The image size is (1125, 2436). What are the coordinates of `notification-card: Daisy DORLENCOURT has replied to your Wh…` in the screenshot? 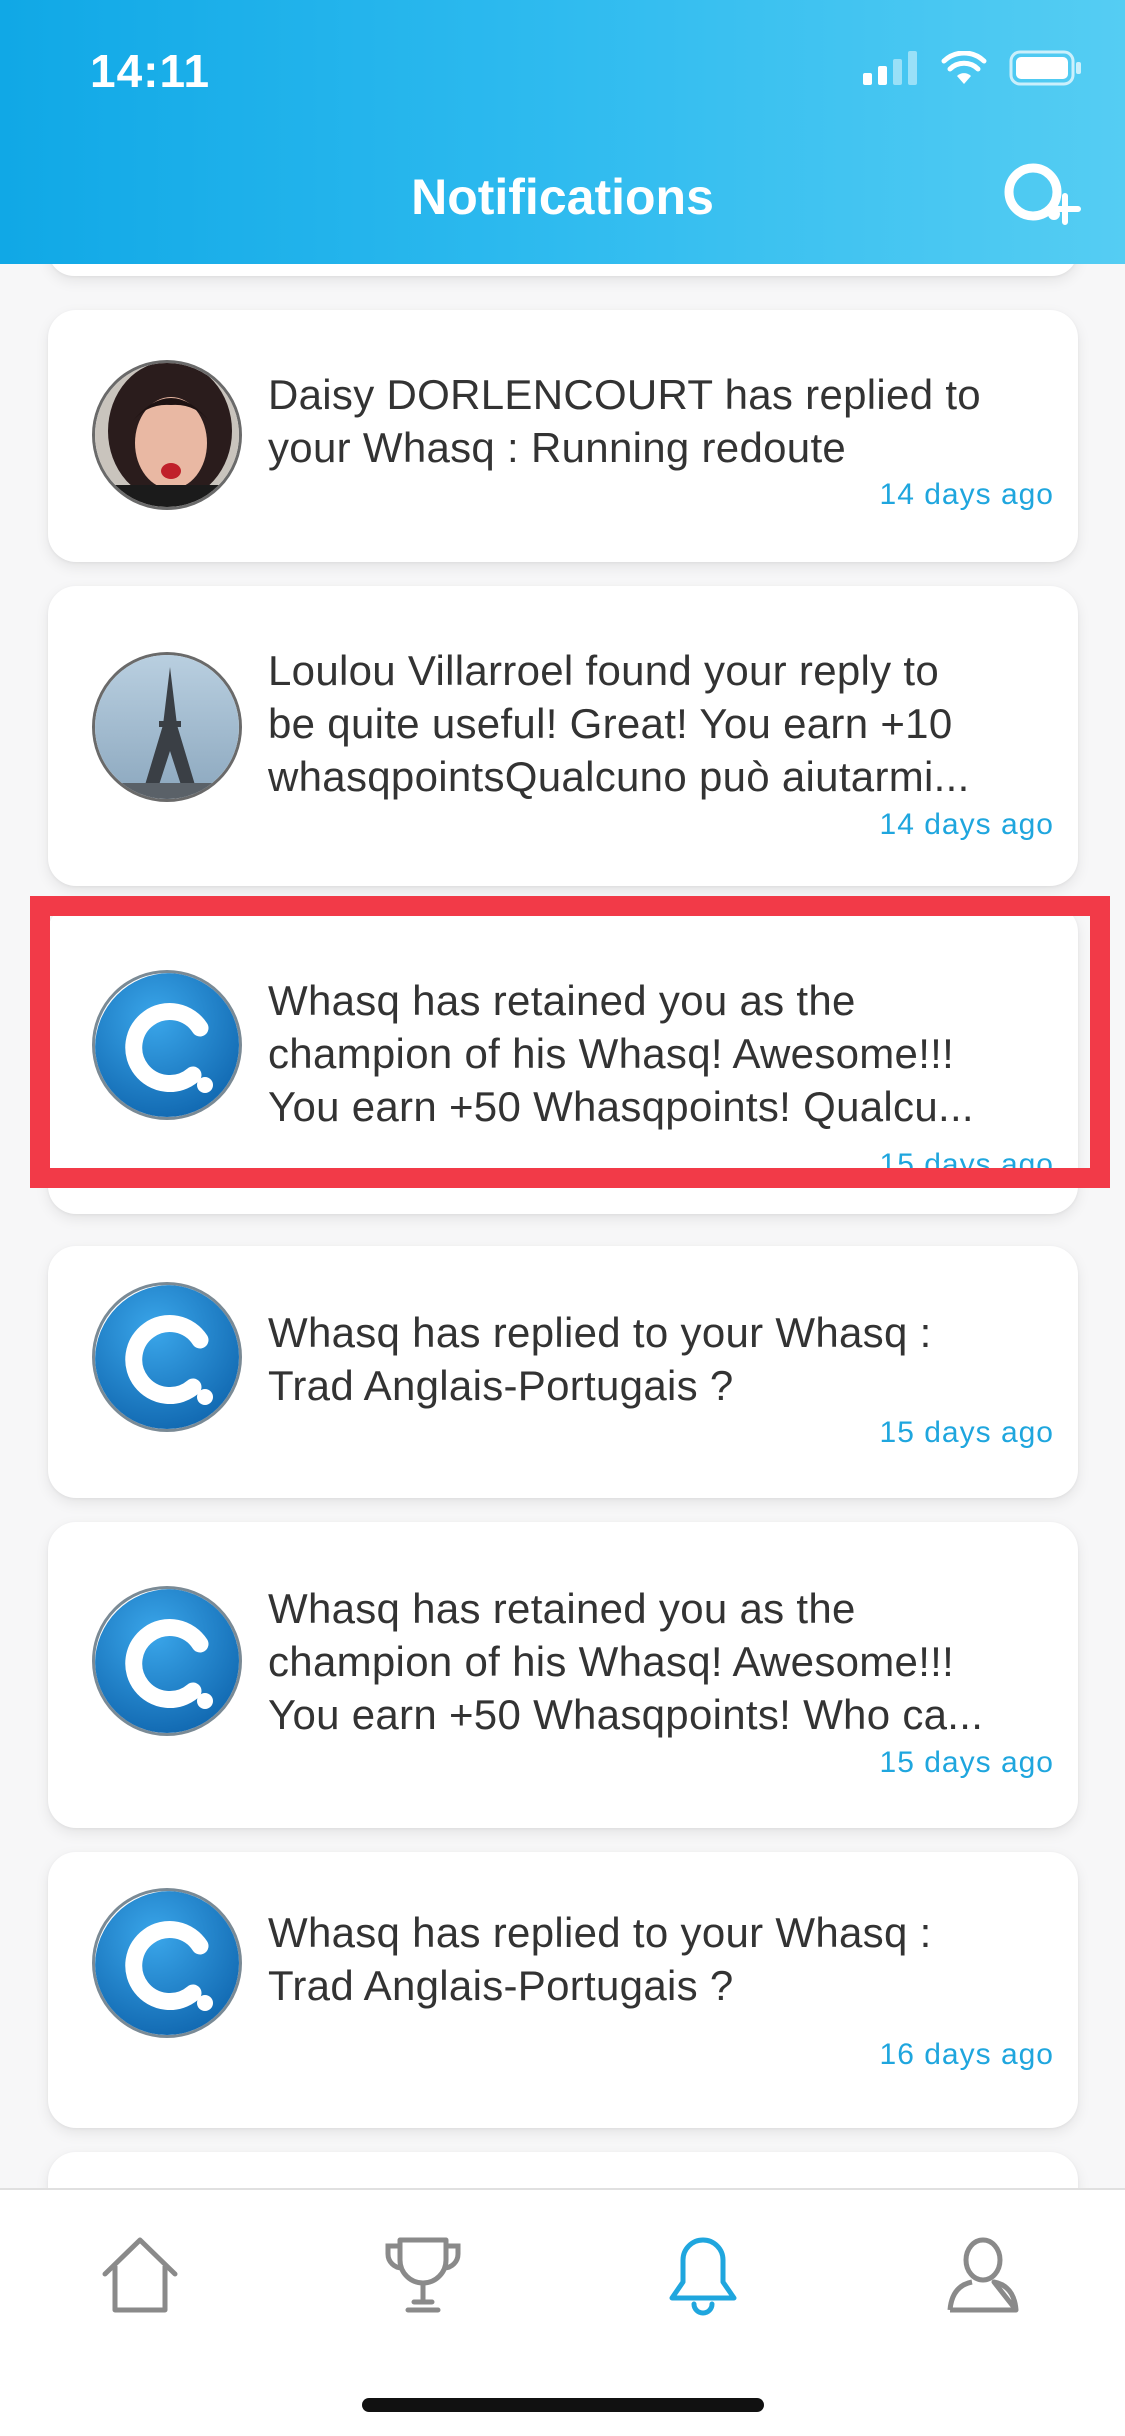 It's located at (563, 436).